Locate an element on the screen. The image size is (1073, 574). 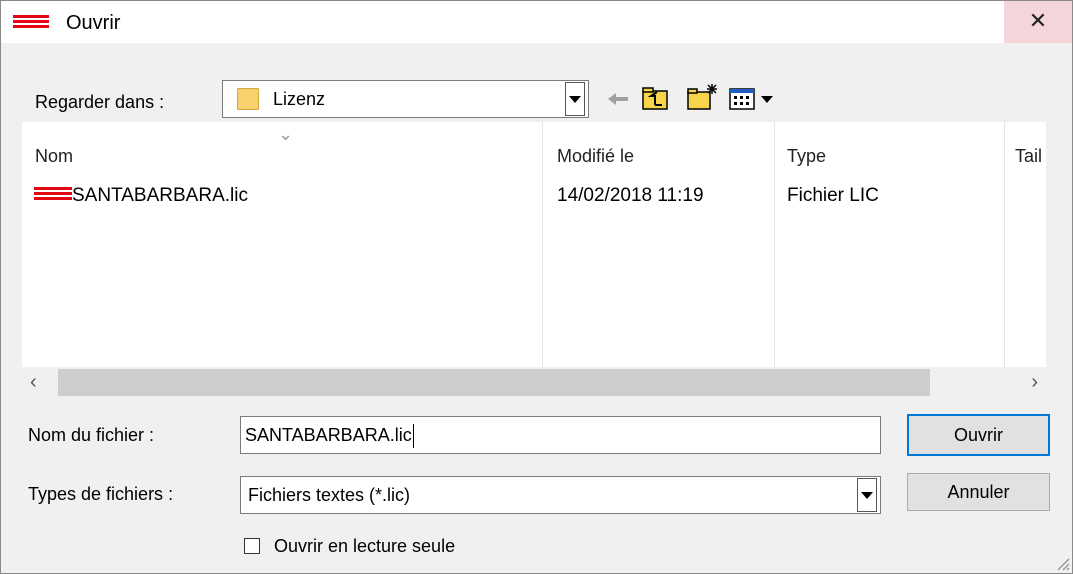
look-in-value: Lizenz is located at coordinates (299, 99).